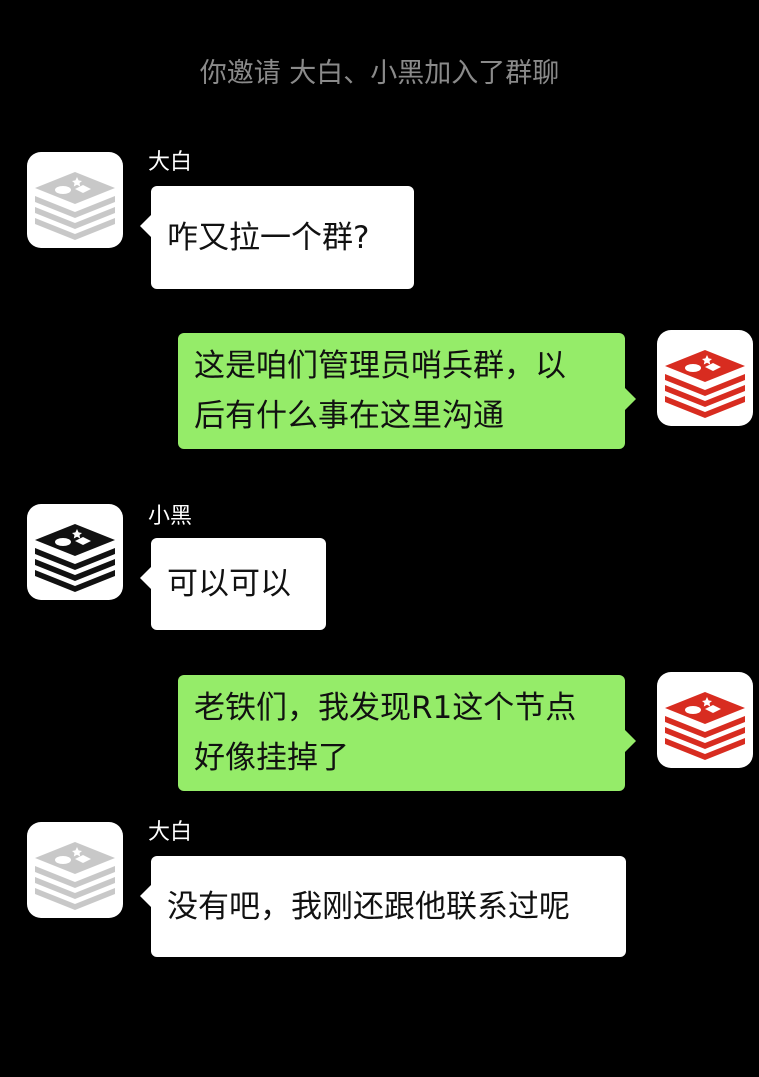 The image size is (759, 1077). What do you see at coordinates (349, 416) in the screenshot?
I see `message-text-line: 后有什么事在这里沟通` at bounding box center [349, 416].